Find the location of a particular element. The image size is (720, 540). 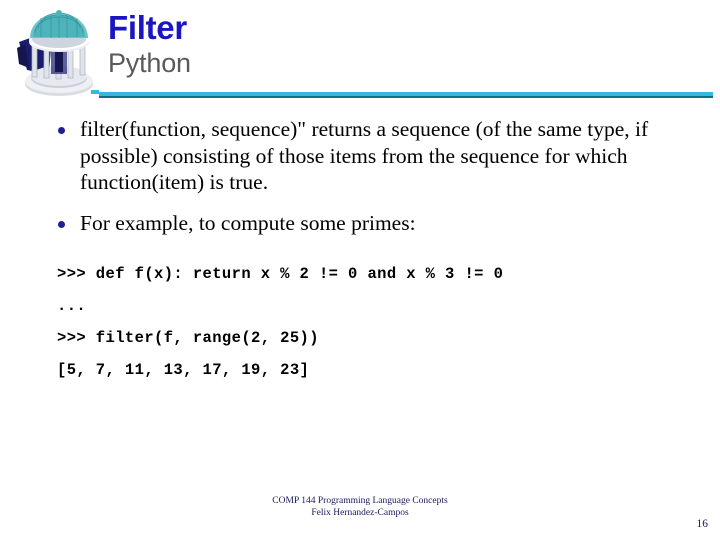

divider-bottom-stripe is located at coordinates (406, 97).